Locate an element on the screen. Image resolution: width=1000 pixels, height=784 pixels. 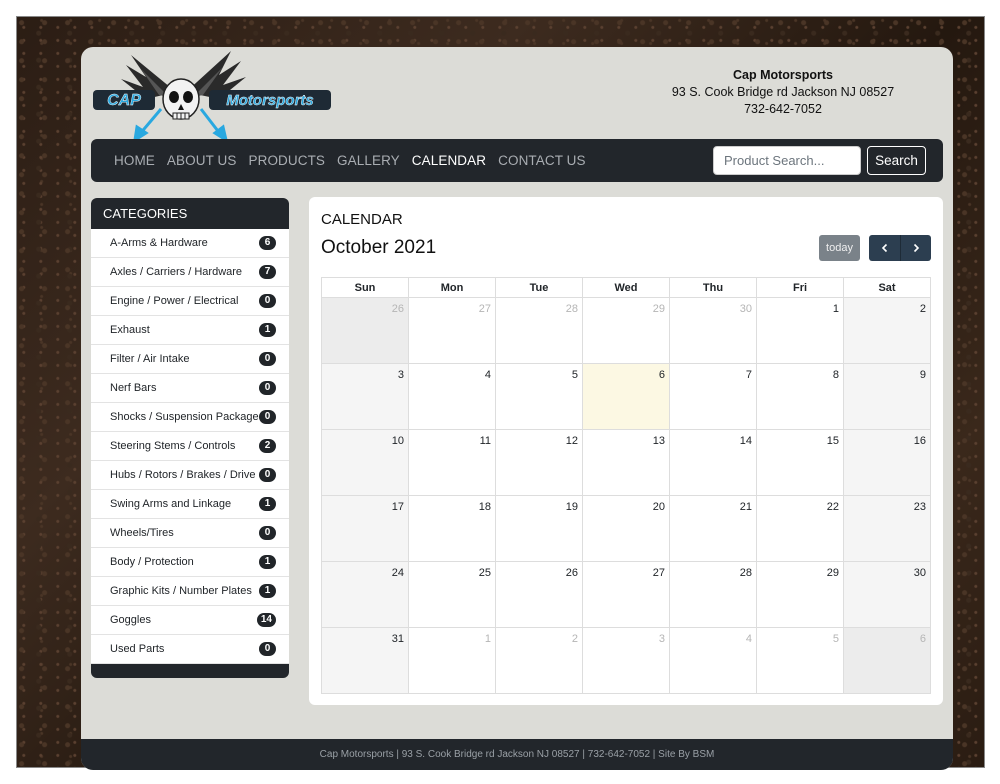
calendar-day: 19 is located at coordinates (539, 528).